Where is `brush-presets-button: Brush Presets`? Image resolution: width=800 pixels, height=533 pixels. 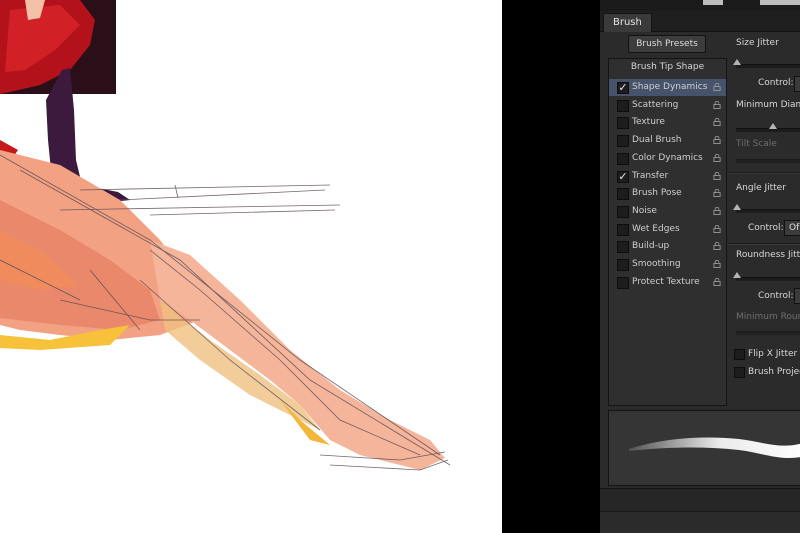 brush-presets-button: Brush Presets is located at coordinates (667, 44).